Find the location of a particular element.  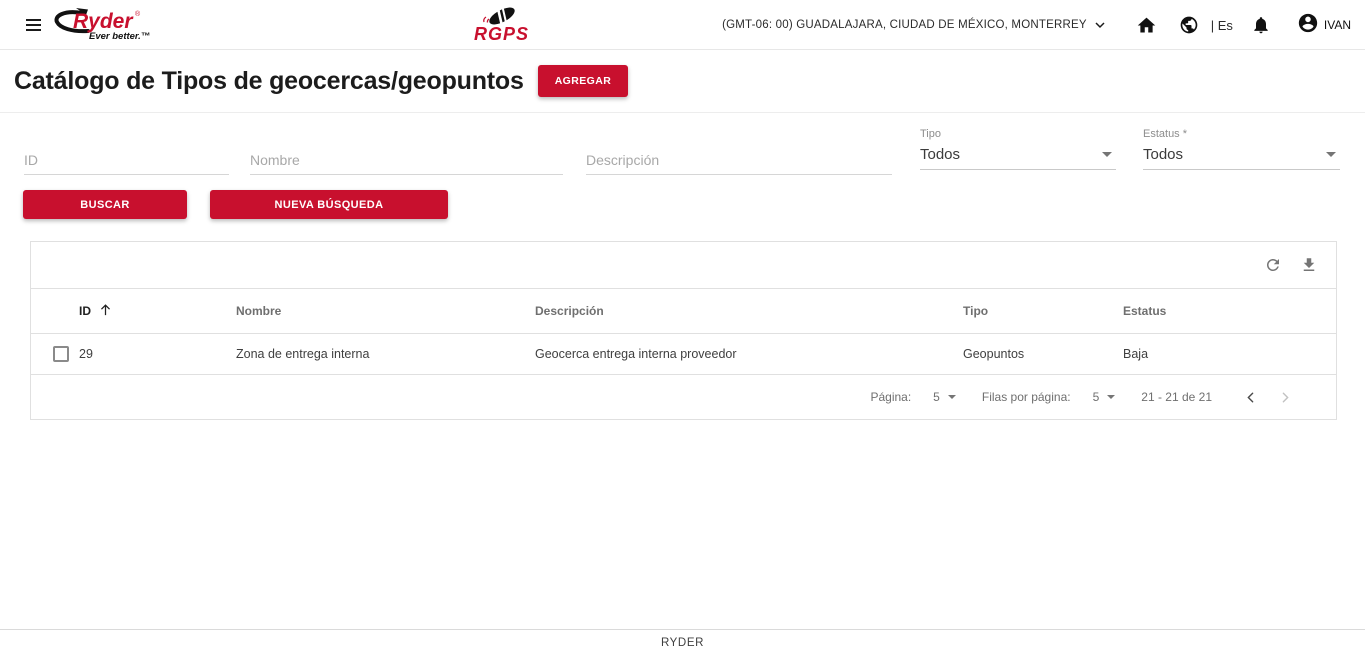

next-page-icon is located at coordinates (1285, 397).